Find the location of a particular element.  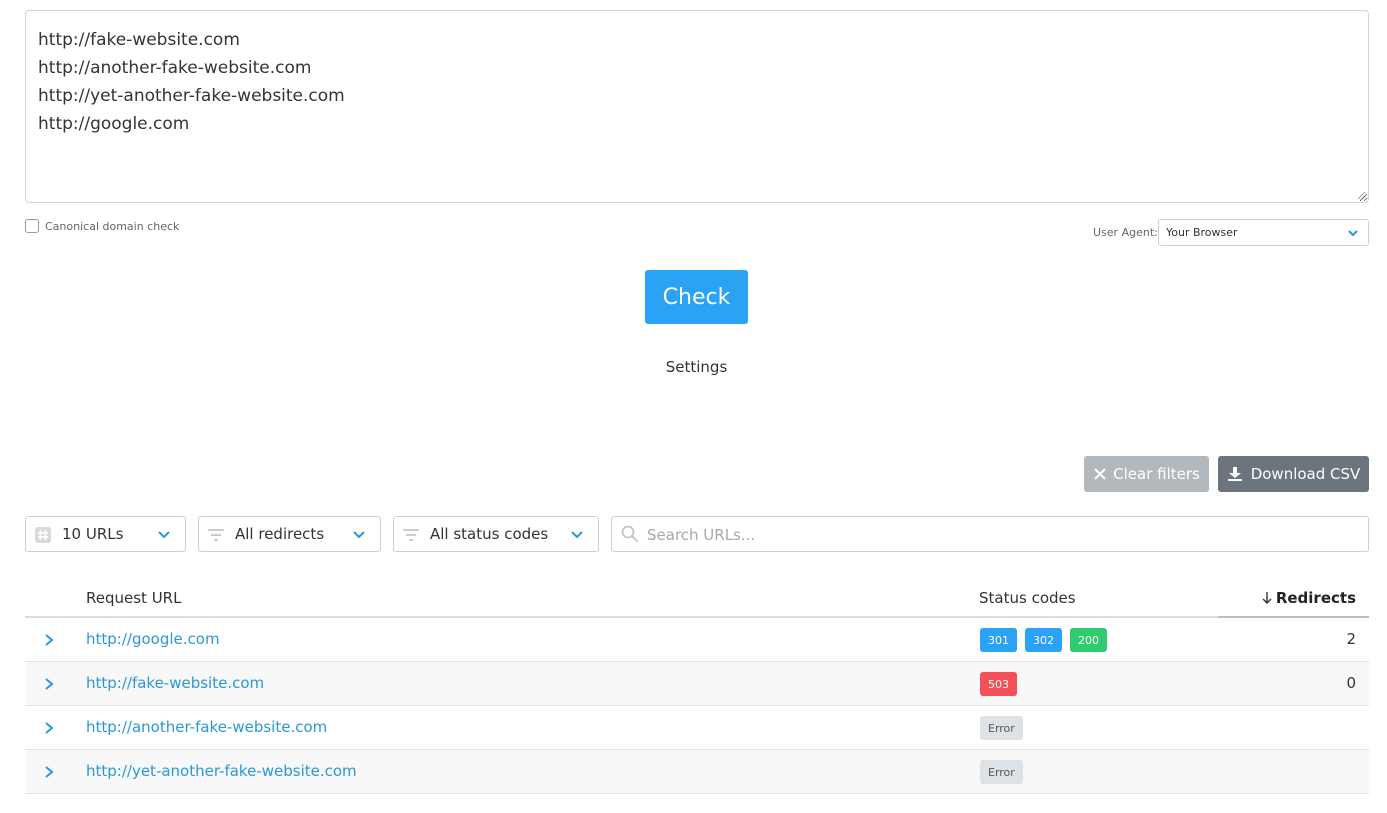

status-badge: 503 is located at coordinates (998, 684).